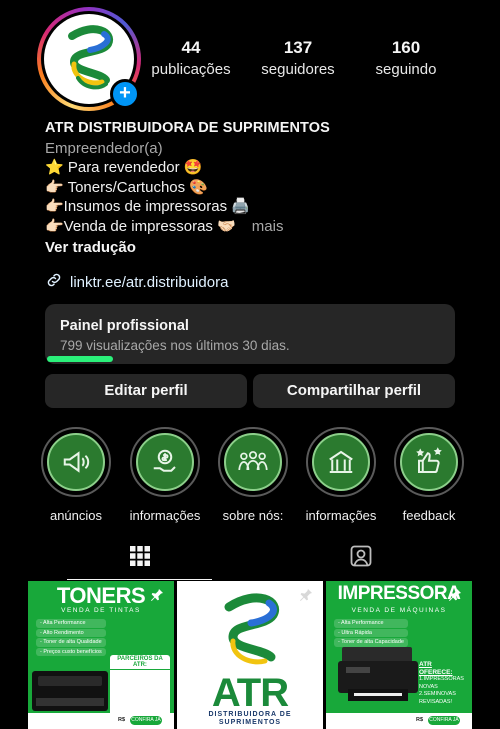  What do you see at coordinates (250, 714) in the screenshot?
I see `atr-tagline-1: DISTRIBUIDORA DE` at bounding box center [250, 714].